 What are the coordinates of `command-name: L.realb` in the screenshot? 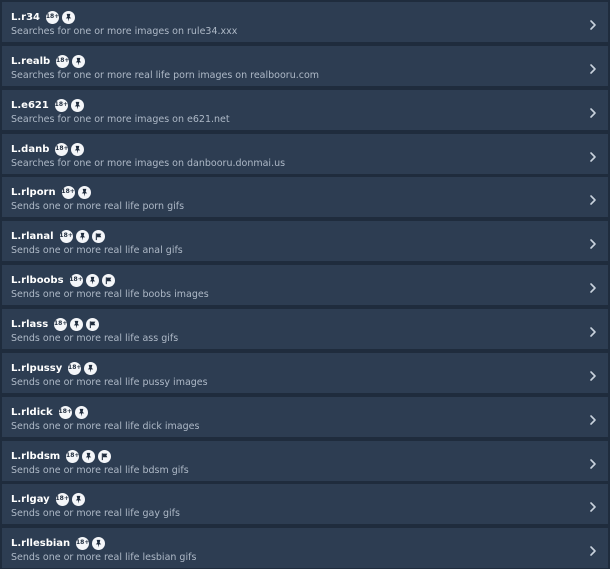 It's located at (31, 61).